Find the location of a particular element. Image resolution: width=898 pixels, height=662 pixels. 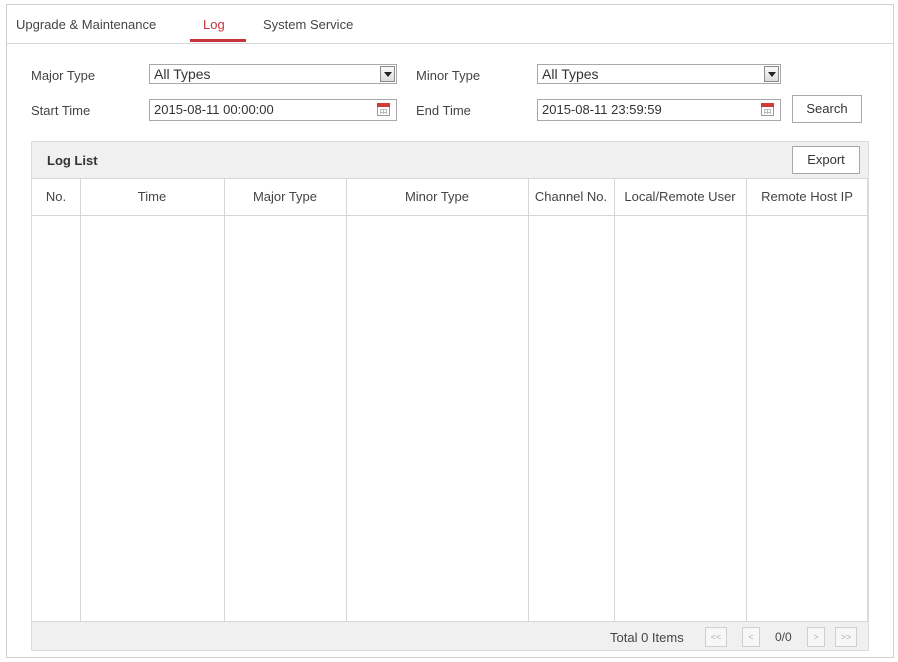

column-header-time: Time is located at coordinates (152, 197).